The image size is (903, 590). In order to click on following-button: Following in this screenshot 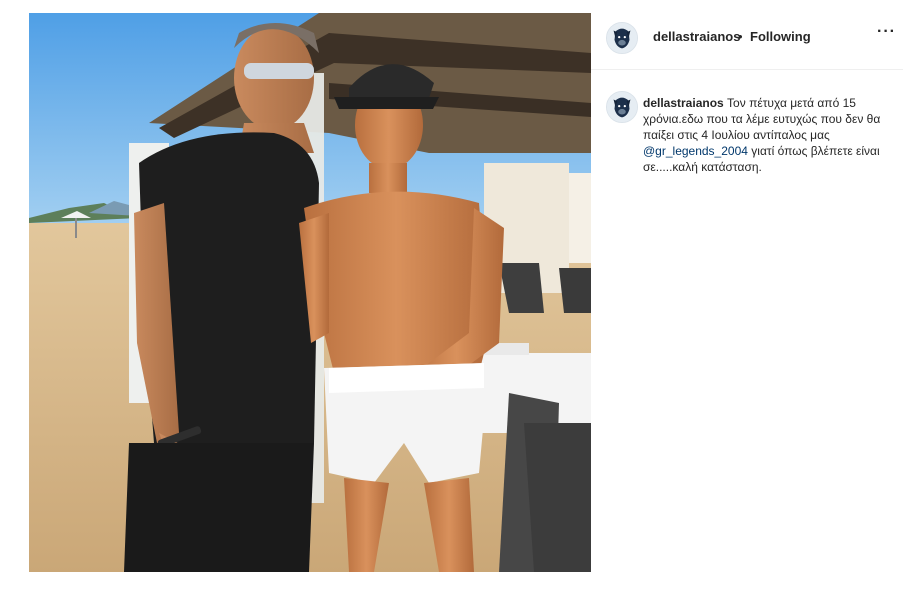, I will do `click(780, 36)`.